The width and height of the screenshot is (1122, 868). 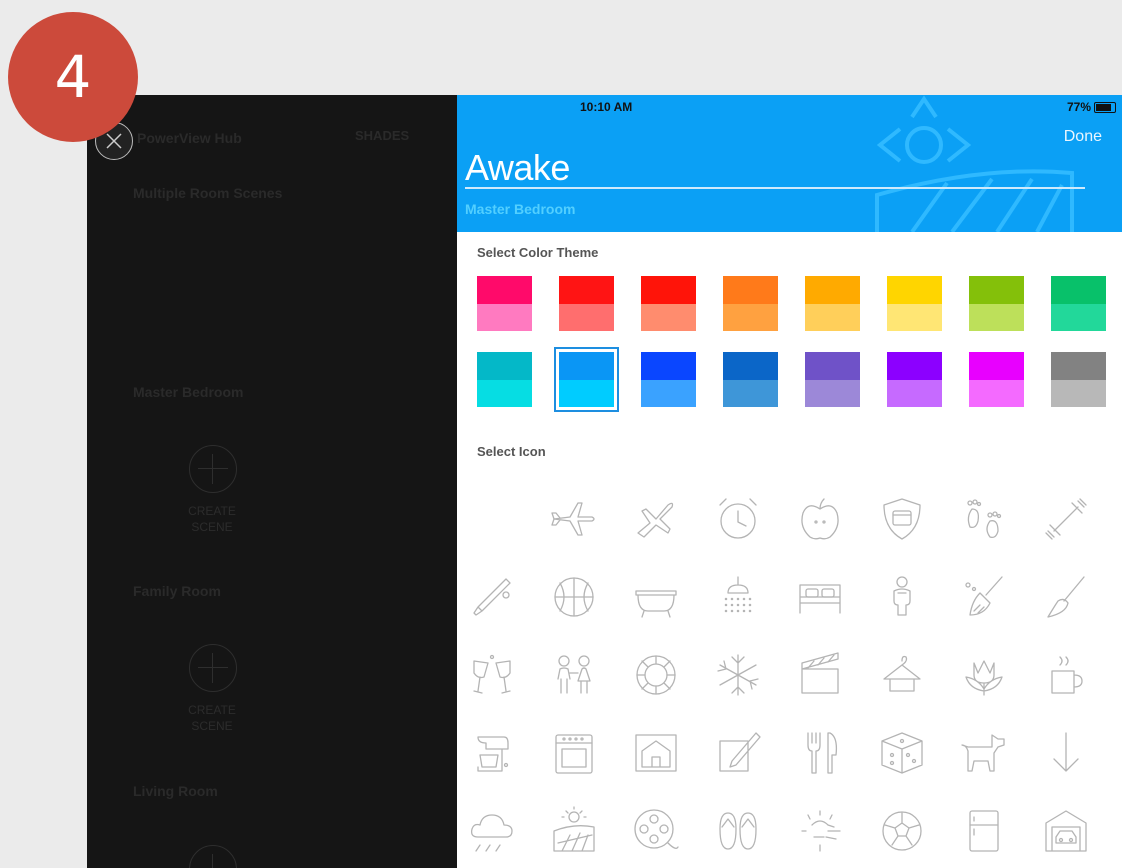 I want to click on scene-header: 10:10 AM 77% Done Awake Master Bedroom, so click(x=789, y=163).